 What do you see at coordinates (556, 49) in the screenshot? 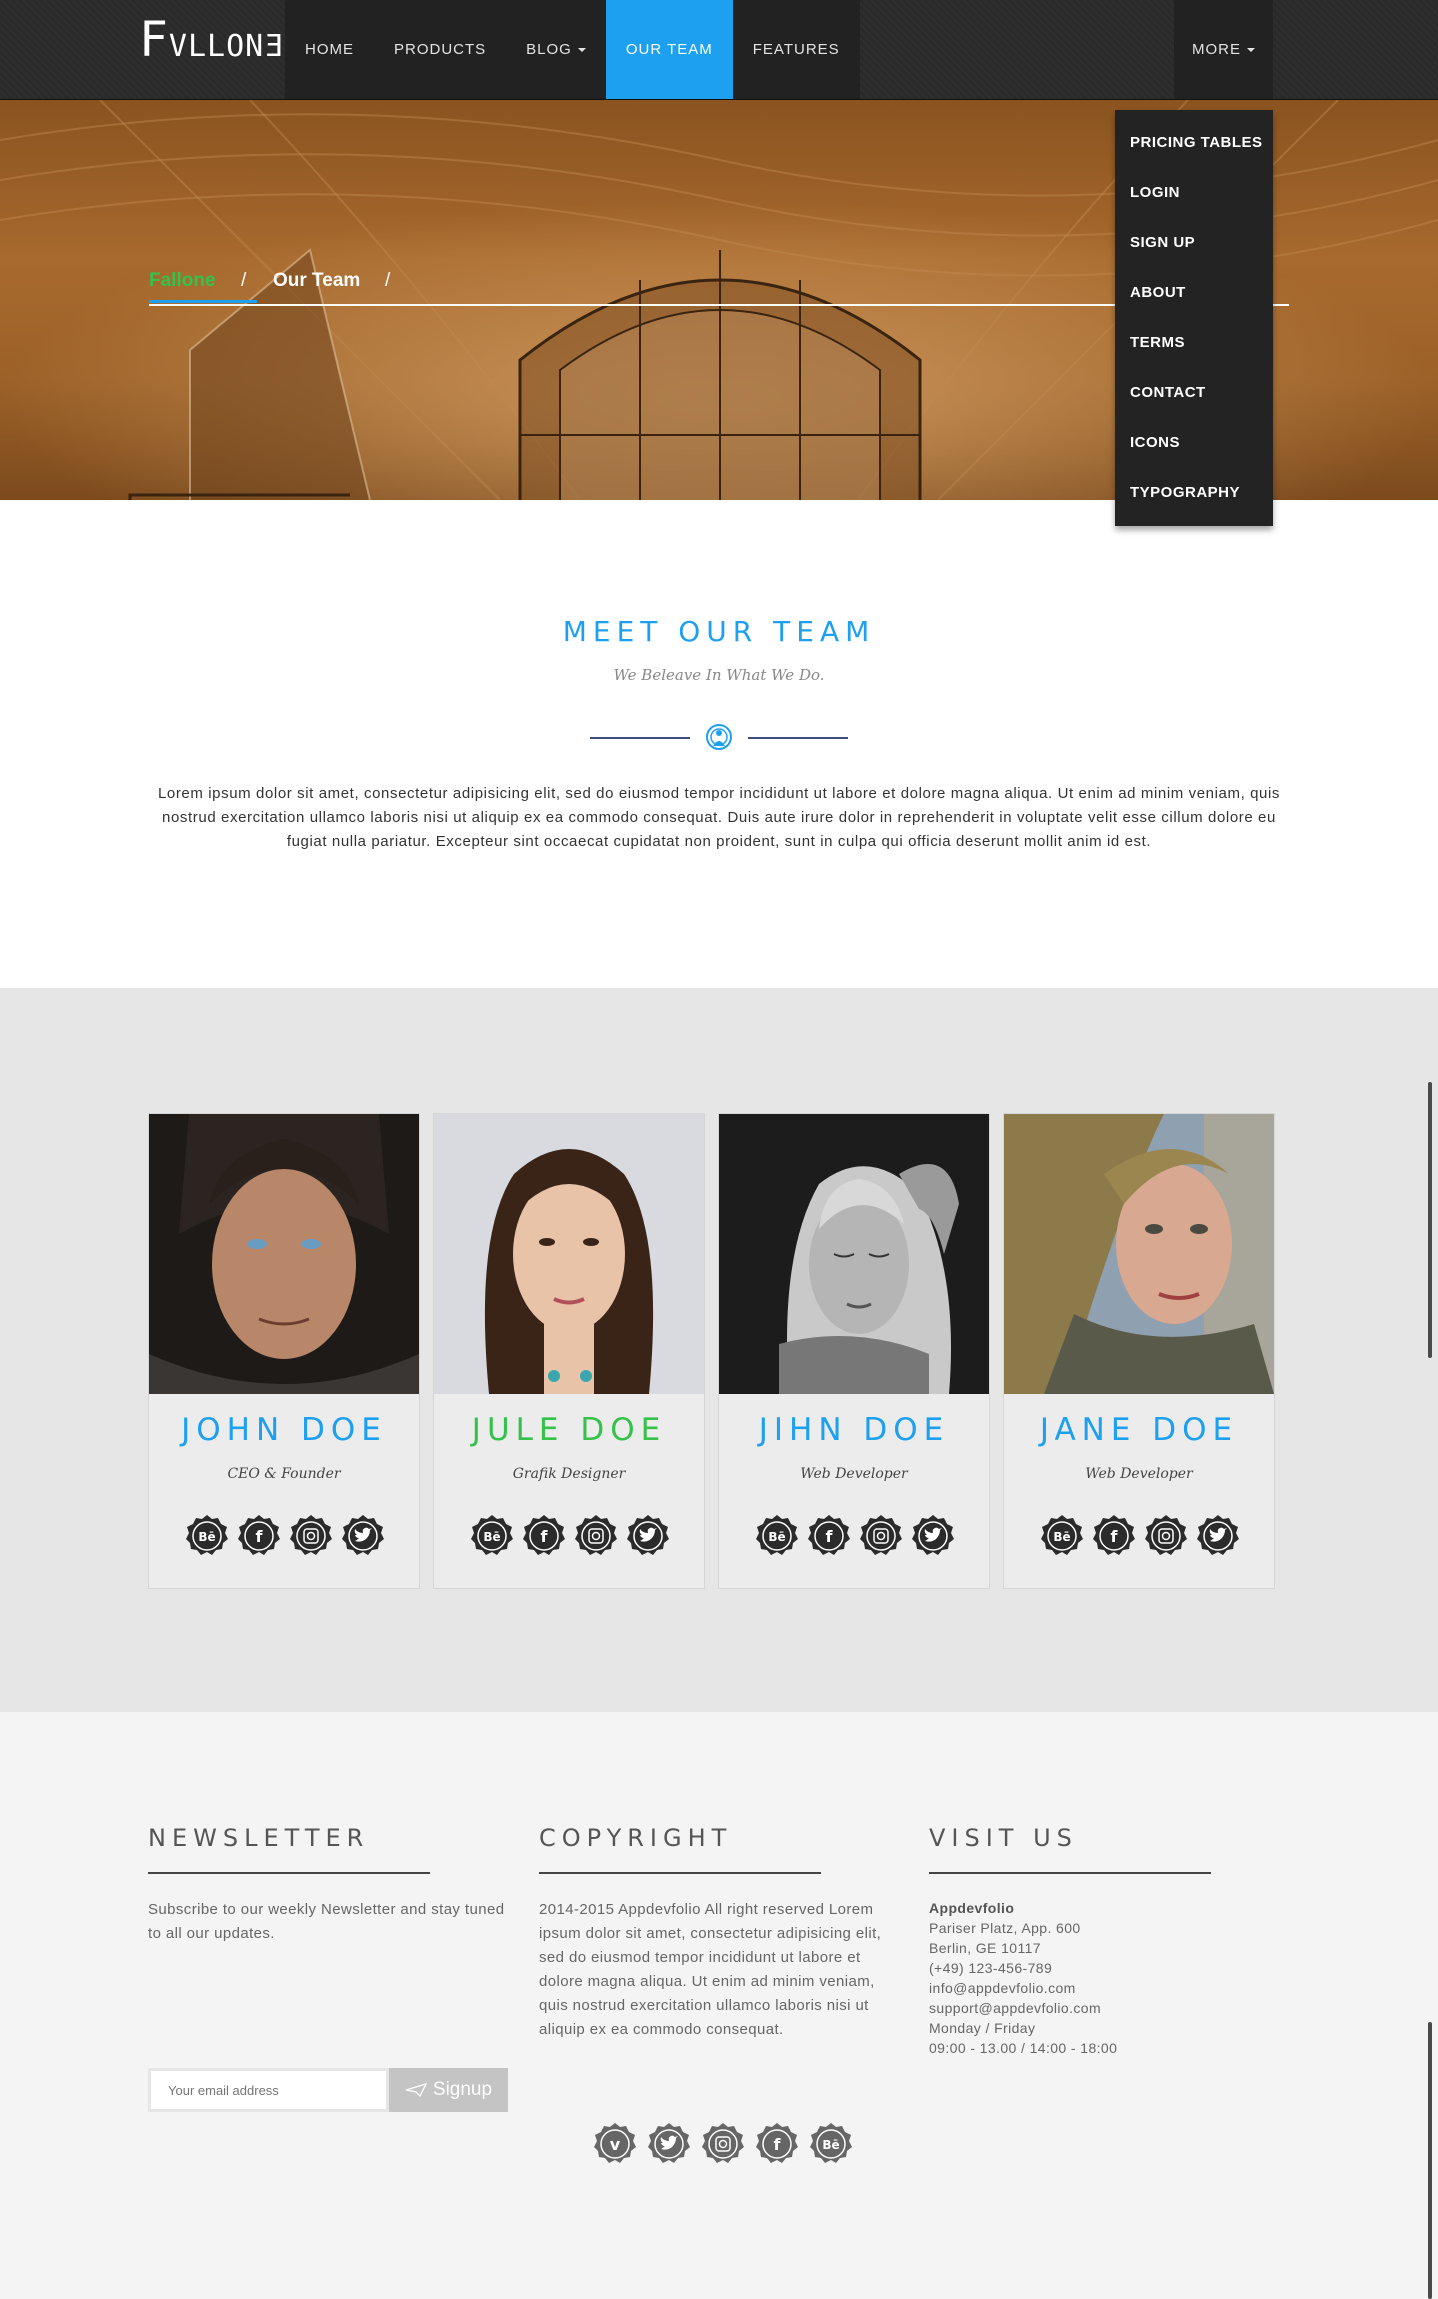
I see `nav-item-blog: BLOG` at bounding box center [556, 49].